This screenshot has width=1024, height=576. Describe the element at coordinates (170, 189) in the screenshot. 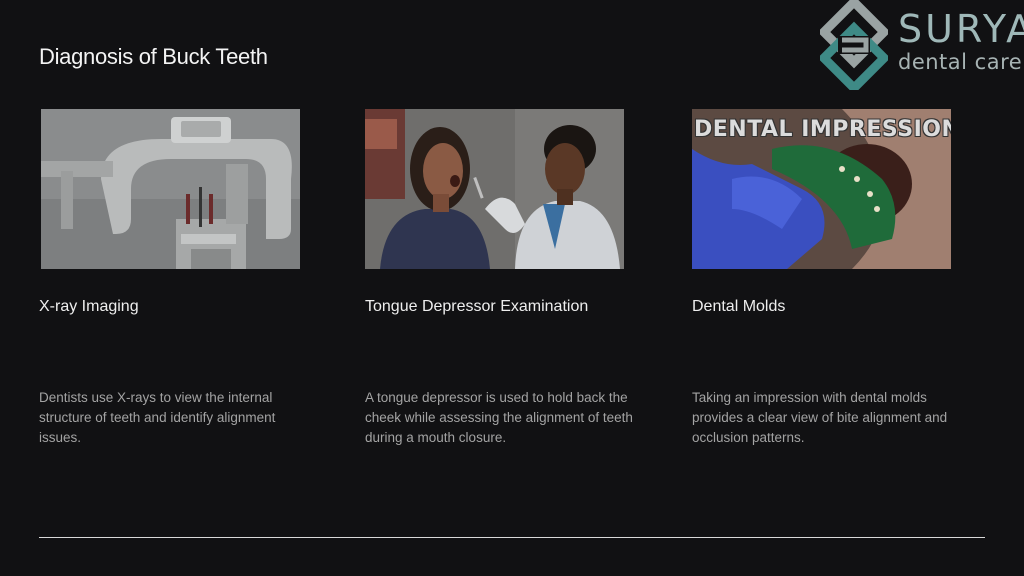

I see `dental-xray-machine-photo` at that location.